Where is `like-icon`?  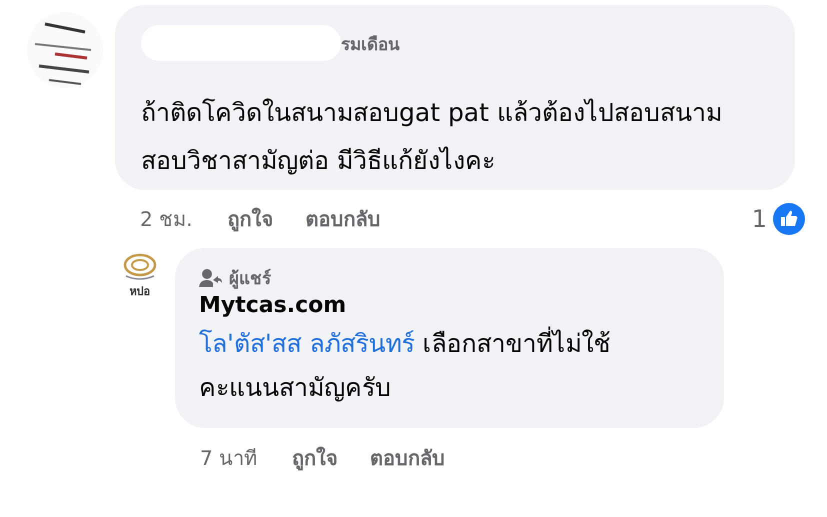 like-icon is located at coordinates (789, 219).